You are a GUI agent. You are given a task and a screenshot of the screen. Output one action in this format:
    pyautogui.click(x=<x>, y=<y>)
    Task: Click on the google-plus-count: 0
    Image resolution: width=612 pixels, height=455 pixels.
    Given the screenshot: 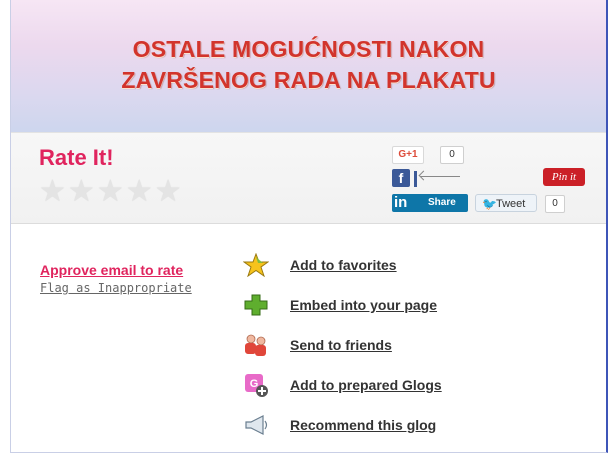 What is the action you would take?
    pyautogui.click(x=452, y=155)
    